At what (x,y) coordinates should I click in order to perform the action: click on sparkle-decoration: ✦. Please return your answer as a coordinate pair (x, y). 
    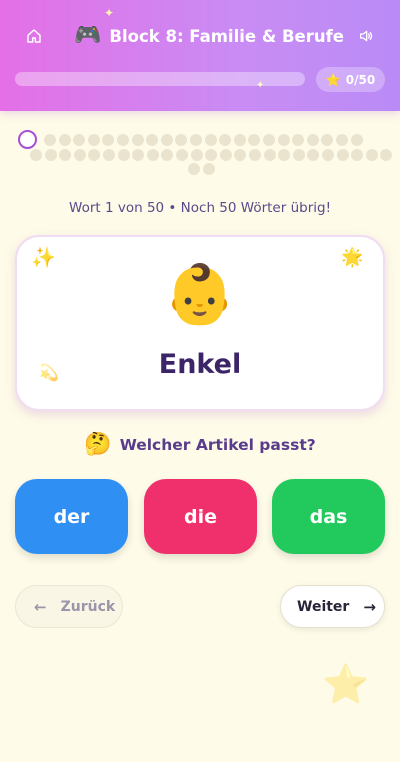
    Looking at the image, I should click on (109, 13).